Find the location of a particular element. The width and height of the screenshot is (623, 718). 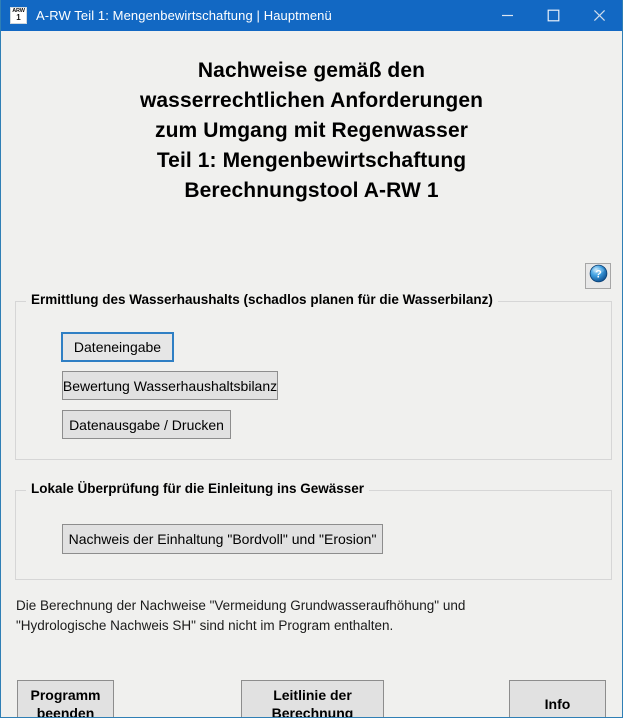

leitlinie-der-berechnung-button-label: Leitlinie der Berechnung is located at coordinates (313, 702).